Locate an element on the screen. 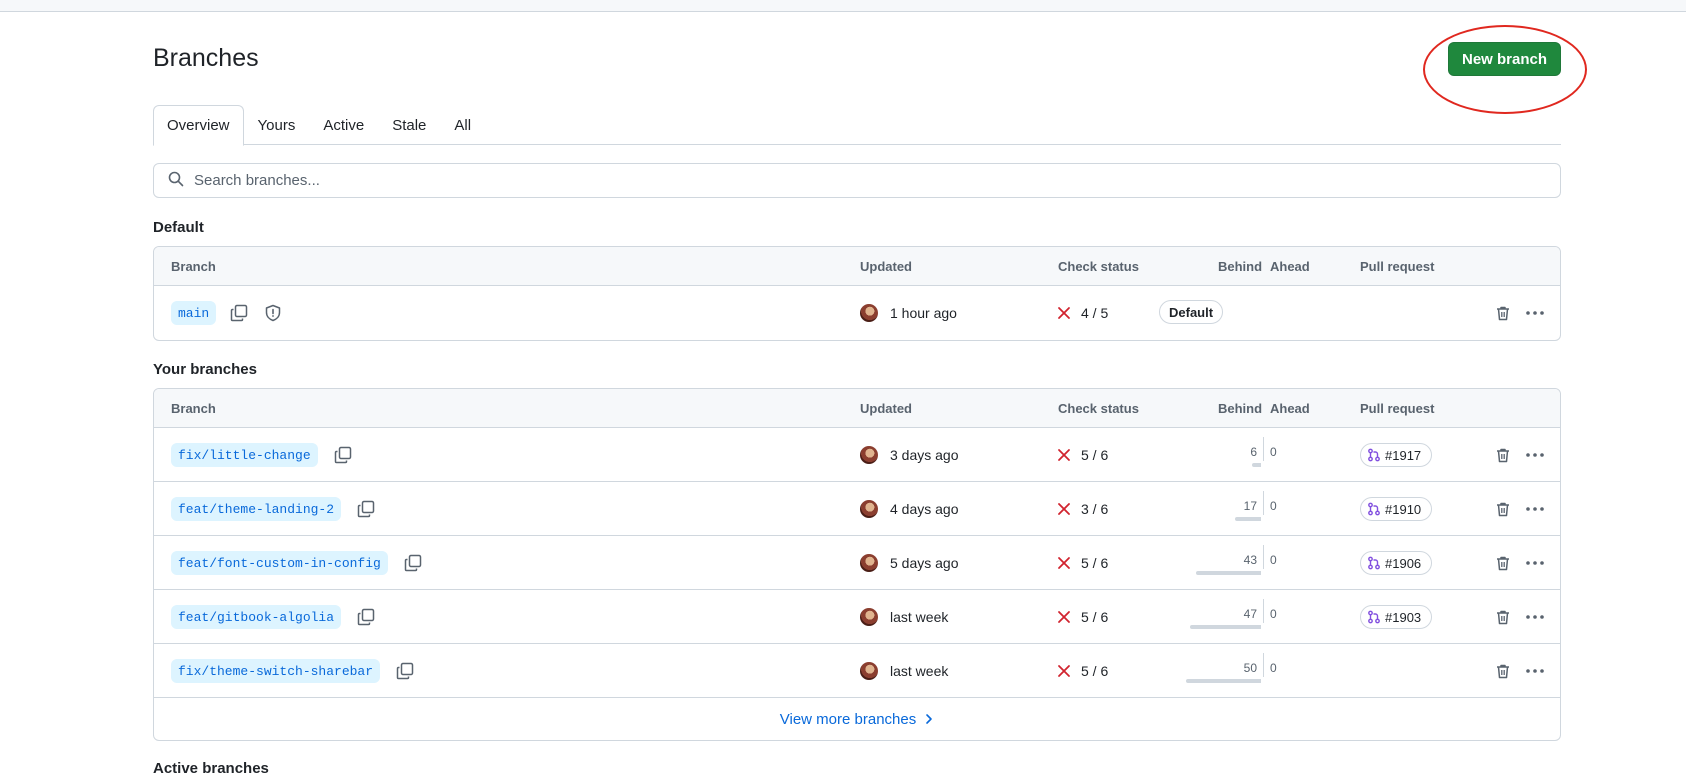  view-more-label: View more branches is located at coordinates (848, 719).